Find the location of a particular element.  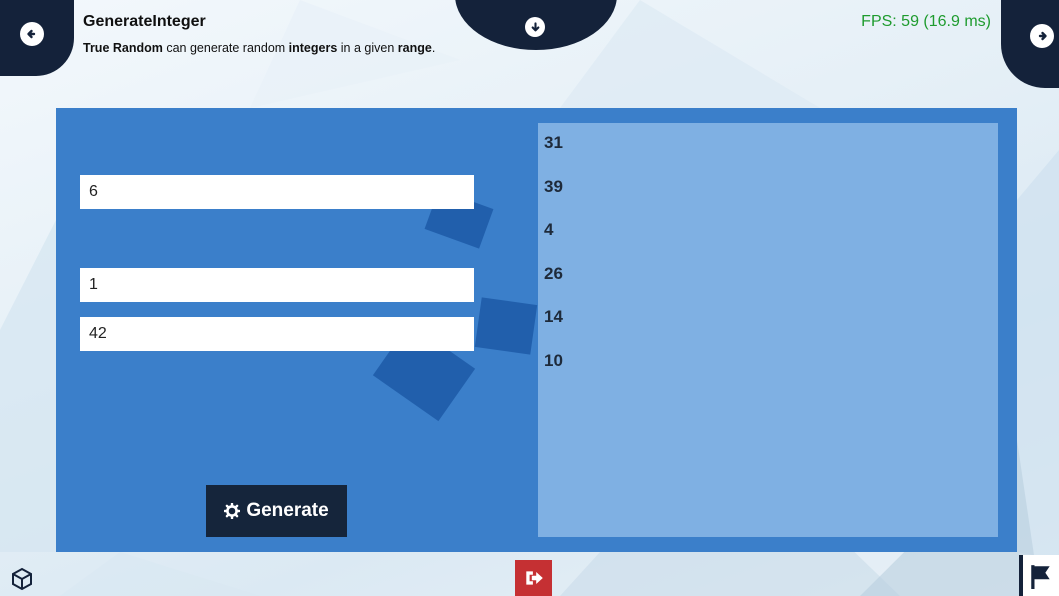

result-item: 39 is located at coordinates (553, 186).